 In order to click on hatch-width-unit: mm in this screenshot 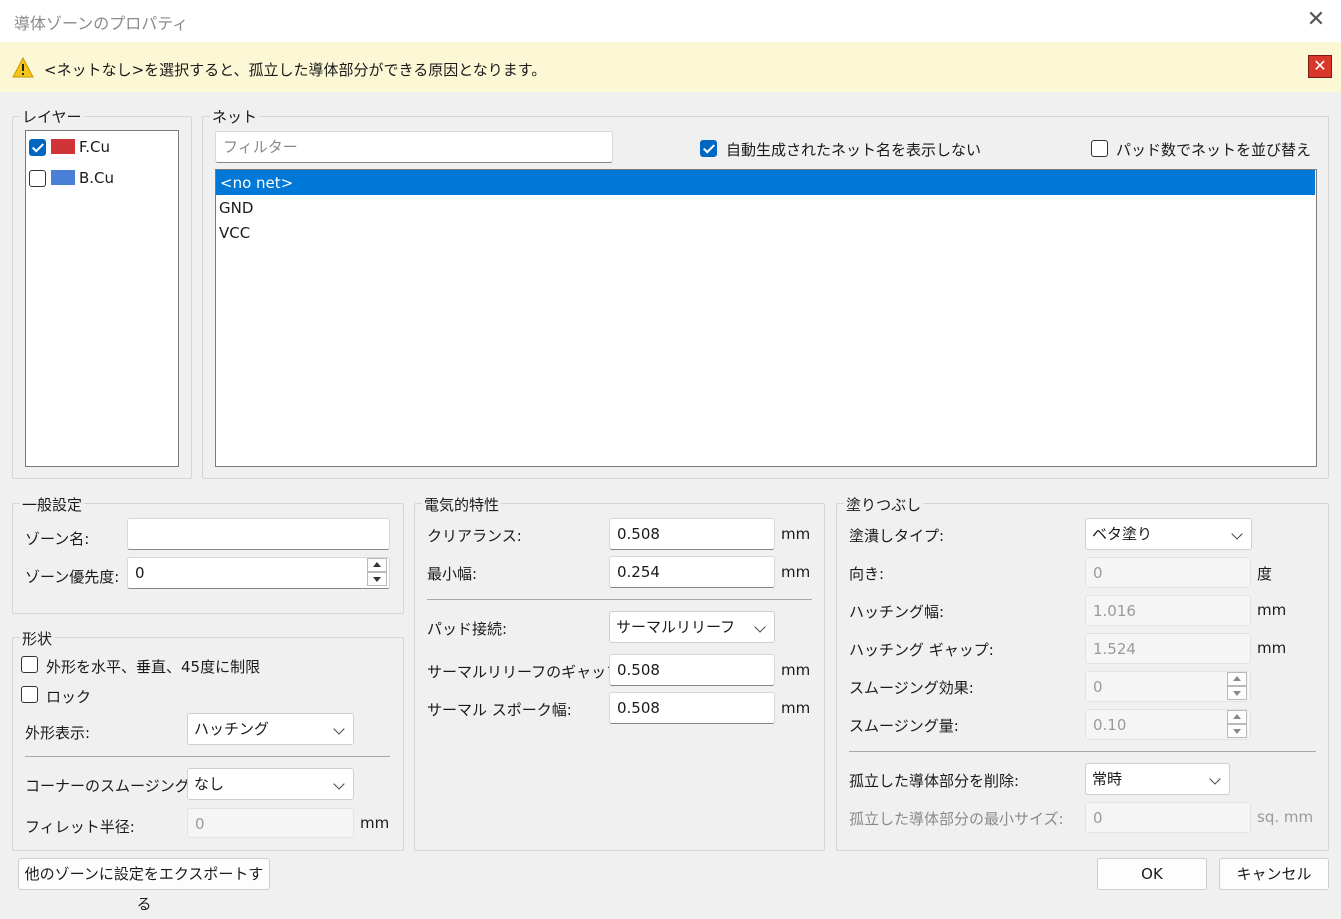, I will do `click(1272, 610)`.